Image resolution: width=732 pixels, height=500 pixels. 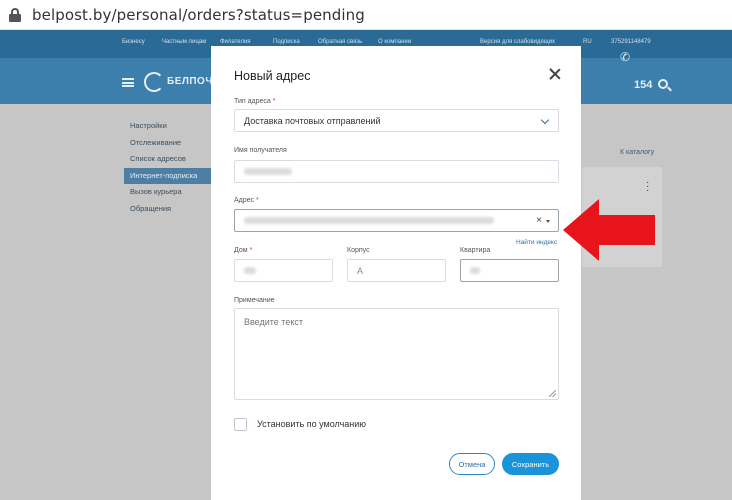 What do you see at coordinates (169, 209) in the screenshot?
I see `sidebar-item-requests: Обращения` at bounding box center [169, 209].